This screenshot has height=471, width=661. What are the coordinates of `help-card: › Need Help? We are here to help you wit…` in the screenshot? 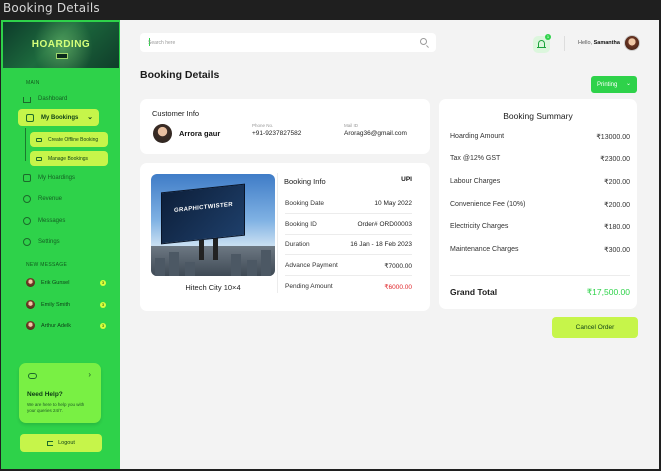 It's located at (60, 393).